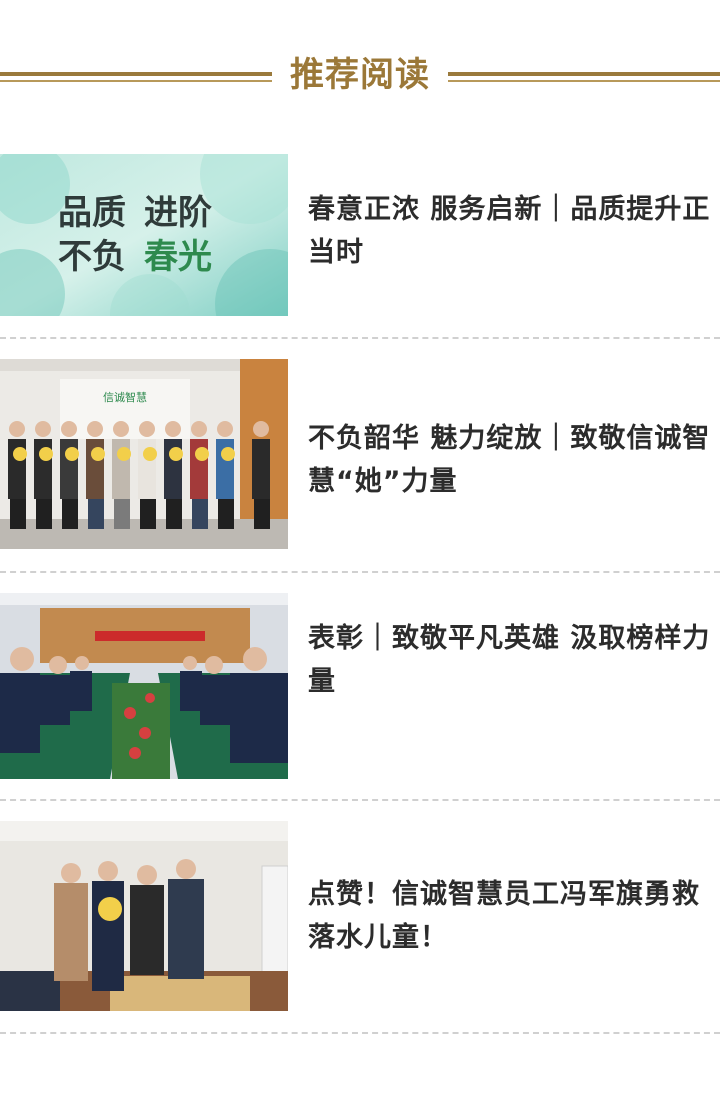 This screenshot has width=720, height=1106. I want to click on article-thumbnail-2: 信诚智慧, so click(144, 454).